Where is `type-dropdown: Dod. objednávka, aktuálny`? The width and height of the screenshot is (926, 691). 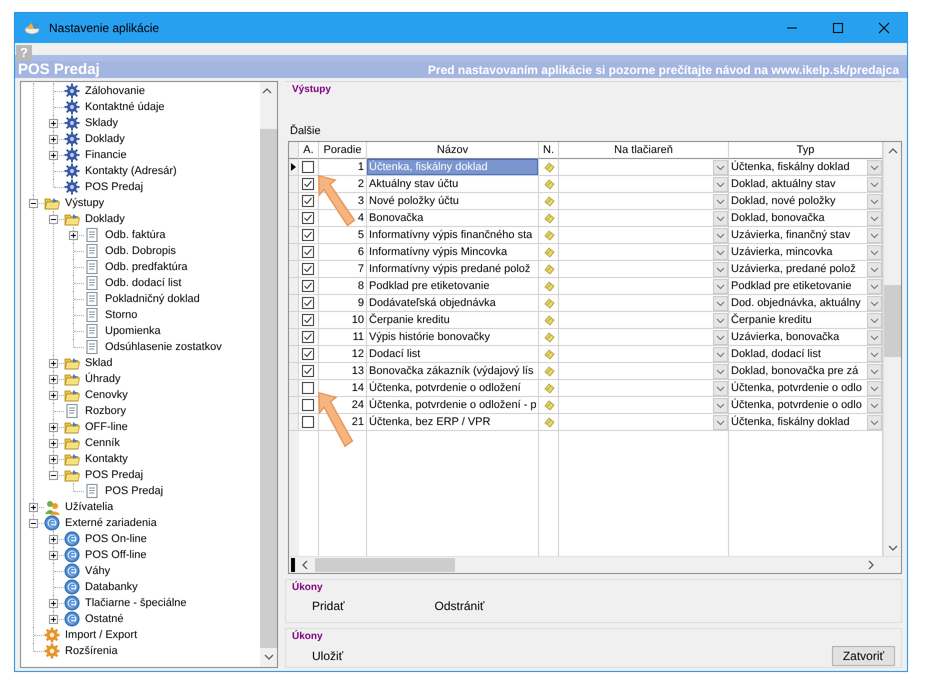
type-dropdown: Dod. objednávka, aktuálny is located at coordinates (805, 303).